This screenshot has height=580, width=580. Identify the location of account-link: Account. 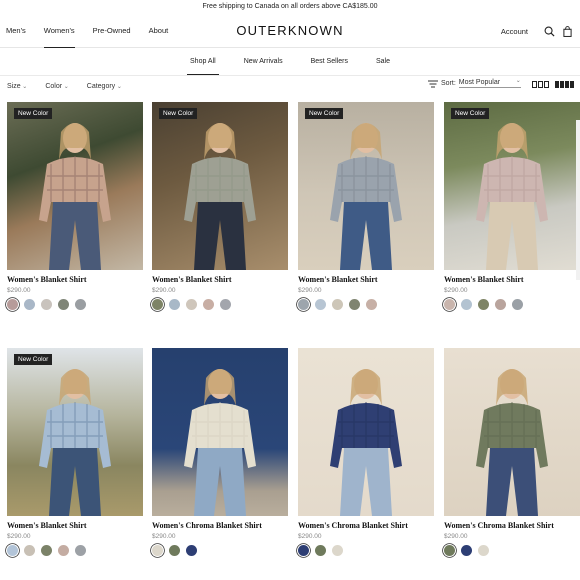
(514, 31).